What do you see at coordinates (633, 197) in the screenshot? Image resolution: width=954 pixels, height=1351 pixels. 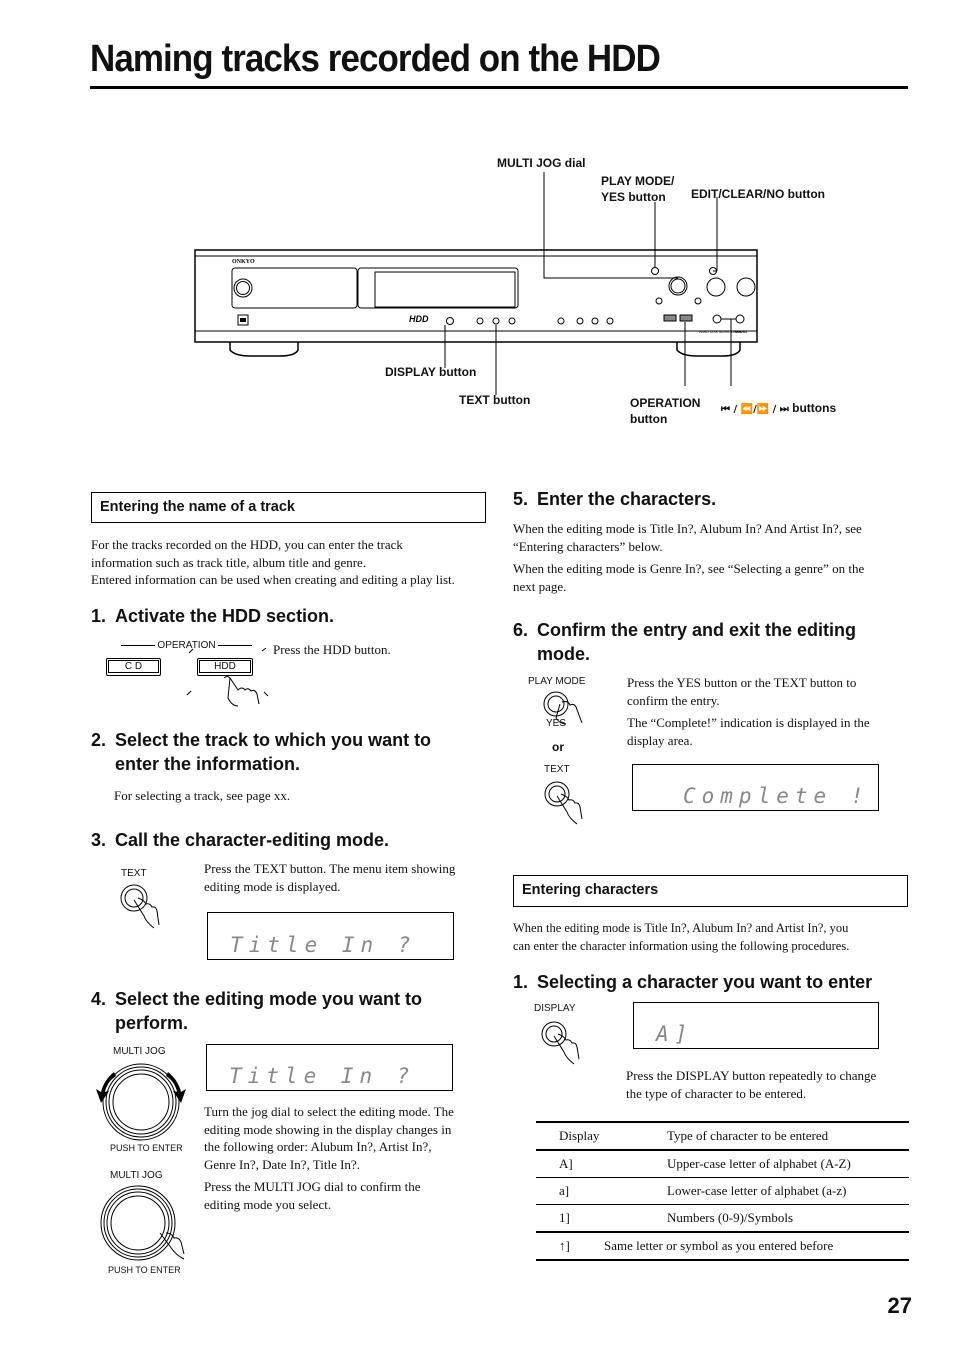 I see `callout-play-mode-yes-2: YES button` at bounding box center [633, 197].